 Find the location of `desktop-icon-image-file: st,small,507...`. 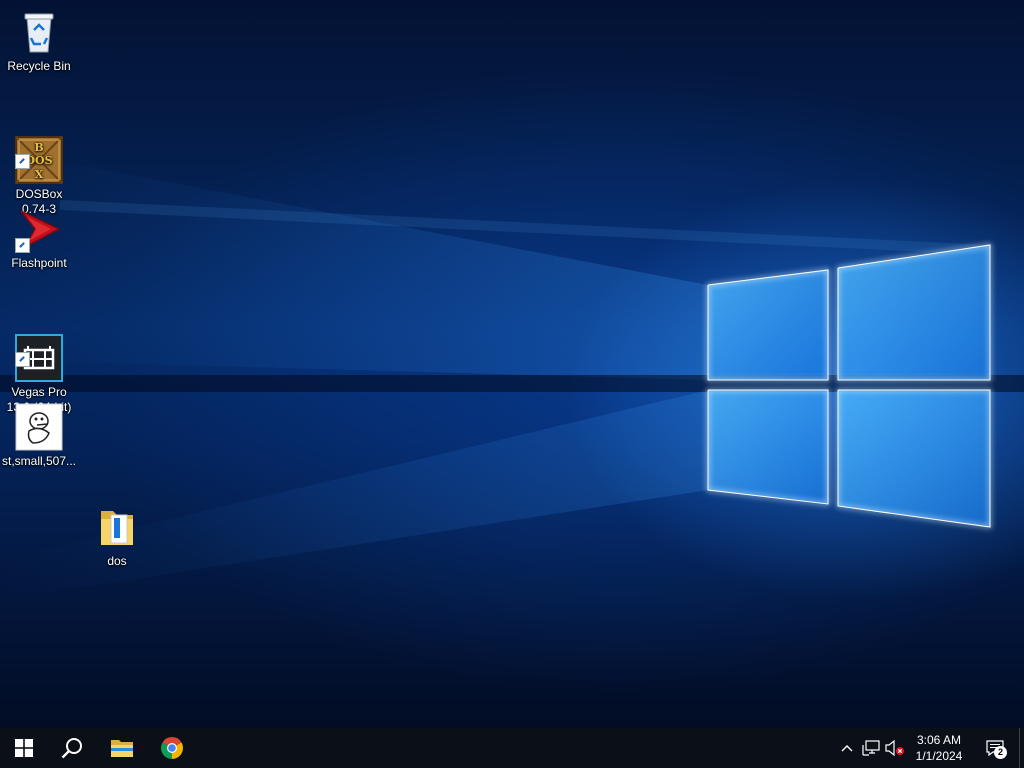

desktop-icon-image-file: st,small,507... is located at coordinates (39, 436).